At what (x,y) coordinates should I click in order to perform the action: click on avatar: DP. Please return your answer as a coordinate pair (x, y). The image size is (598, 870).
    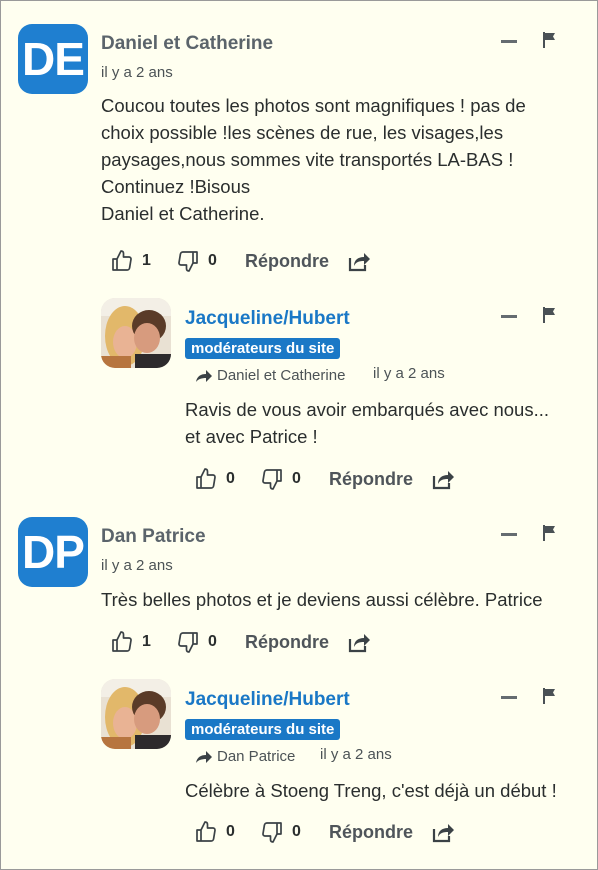
    Looking at the image, I should click on (53, 552).